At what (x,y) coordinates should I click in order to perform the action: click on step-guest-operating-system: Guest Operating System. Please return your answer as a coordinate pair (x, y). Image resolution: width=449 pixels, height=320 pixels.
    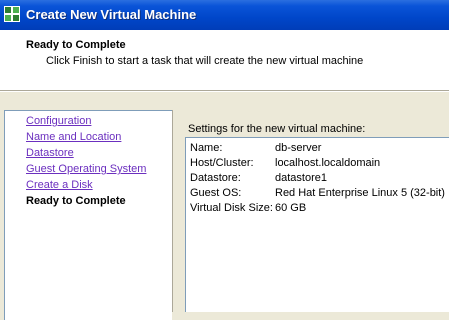
    Looking at the image, I should click on (86, 169).